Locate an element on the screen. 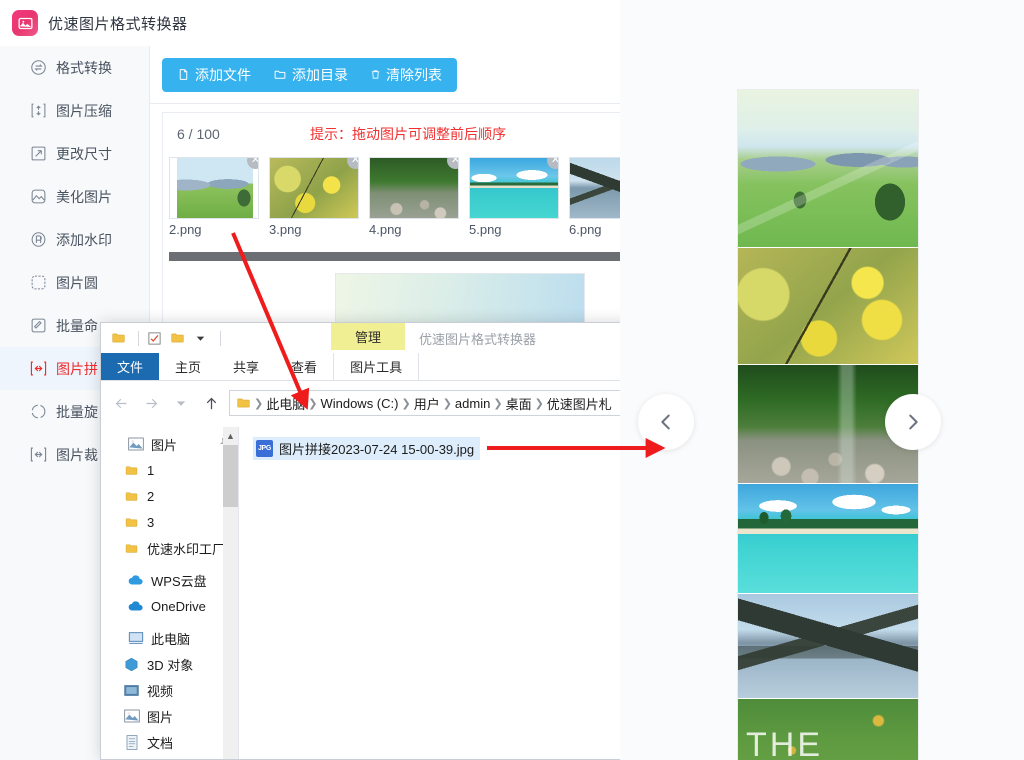 Image resolution: width=1024 pixels, height=760 pixels. sidebar-item-label: 美化图片 is located at coordinates (84, 196).